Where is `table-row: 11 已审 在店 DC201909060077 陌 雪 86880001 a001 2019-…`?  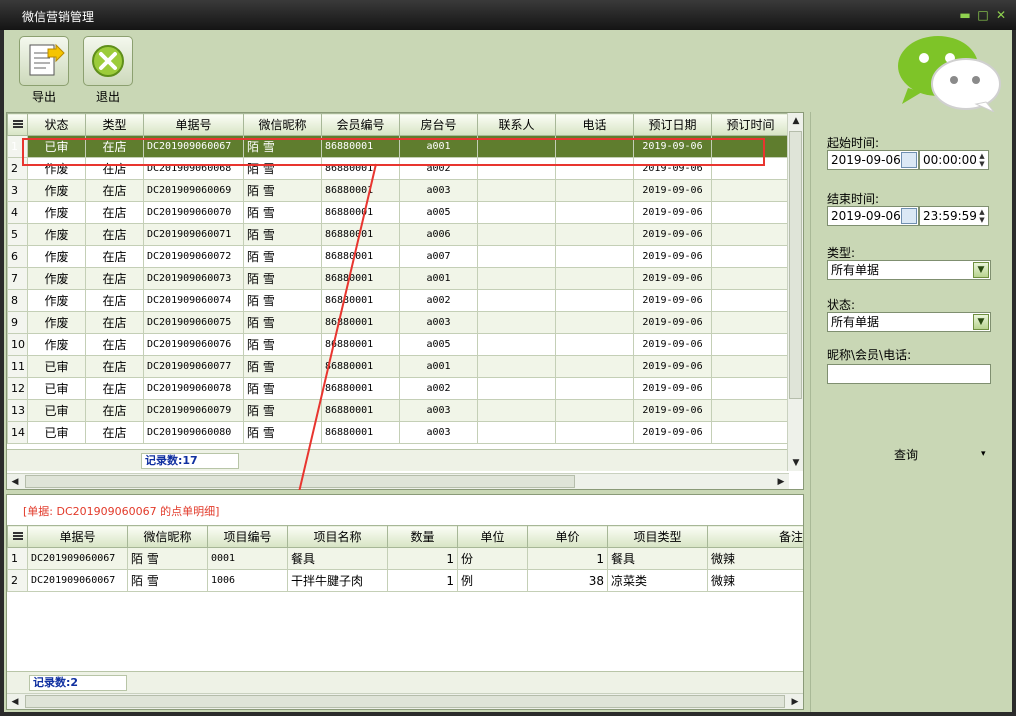 table-row: 11 已审 在店 DC201909060077 陌 雪 86880001 a001 2019-… is located at coordinates (398, 366).